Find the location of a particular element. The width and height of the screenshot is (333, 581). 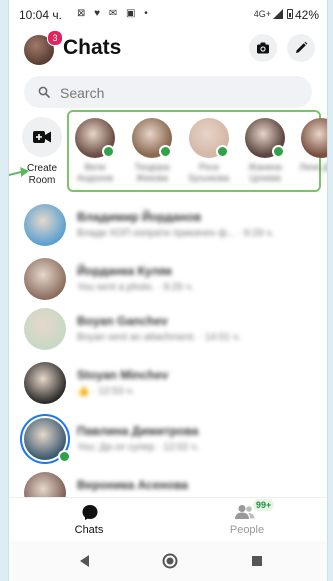

story-name: Роси Брънкова is located at coordinates (209, 172).